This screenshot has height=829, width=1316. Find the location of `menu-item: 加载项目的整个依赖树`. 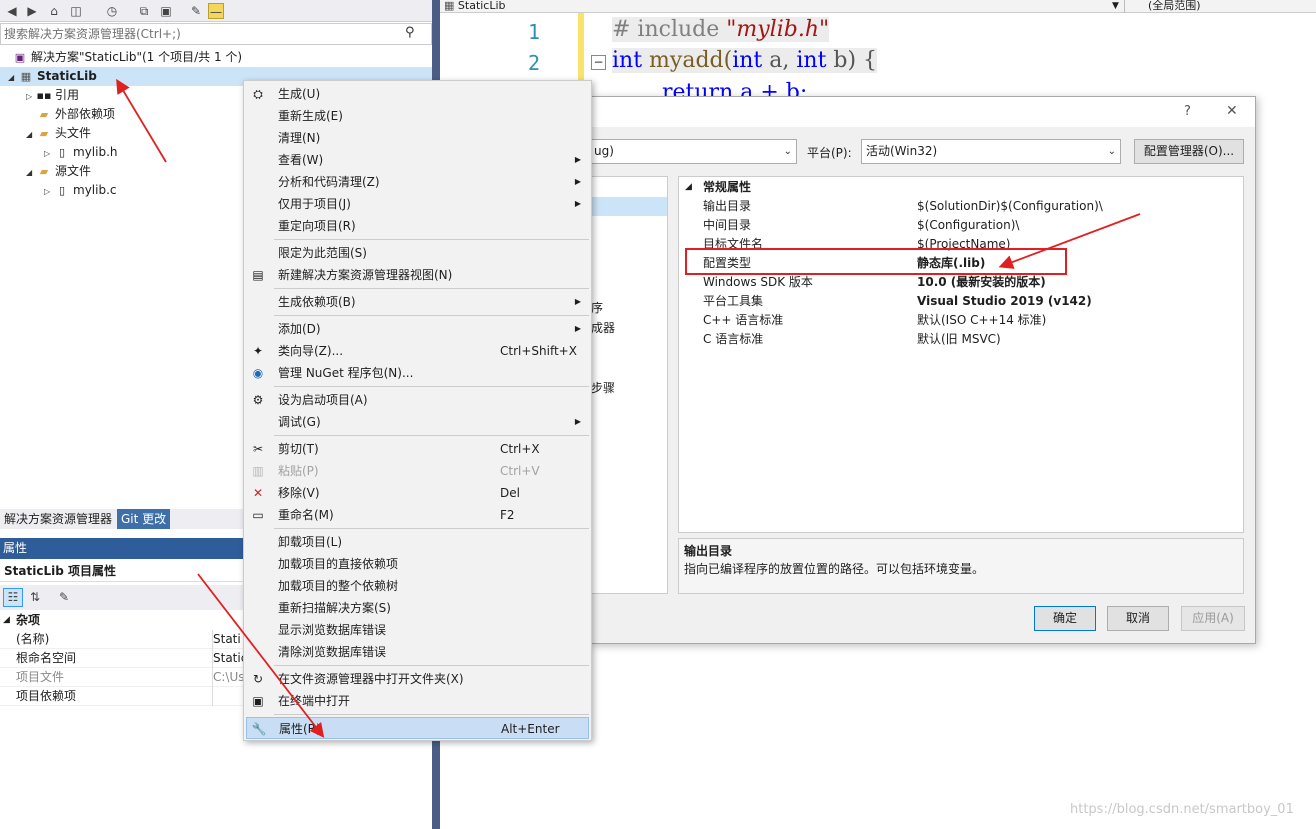

menu-item: 加载项目的整个依赖树 is located at coordinates (417, 586).